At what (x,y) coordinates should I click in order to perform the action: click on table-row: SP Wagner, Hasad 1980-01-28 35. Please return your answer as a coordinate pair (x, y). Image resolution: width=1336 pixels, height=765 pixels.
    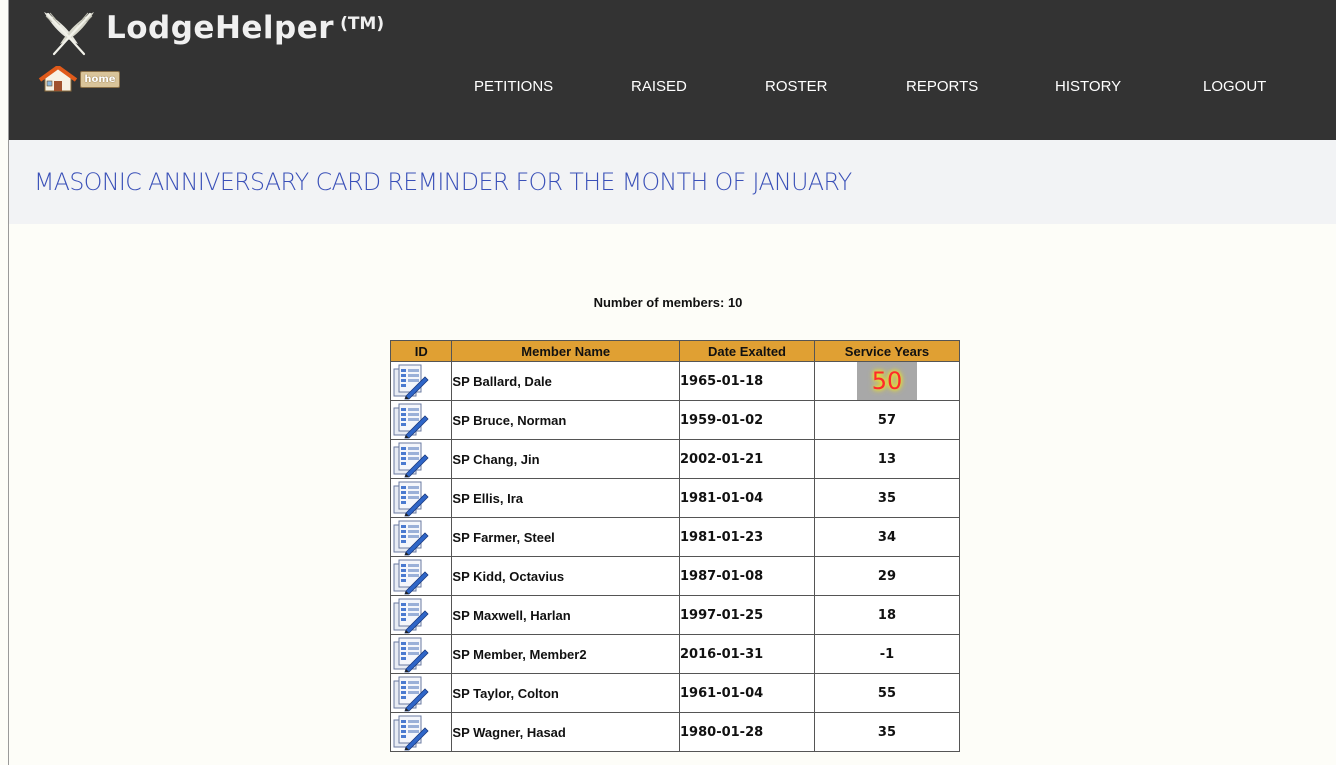
    Looking at the image, I should click on (675, 732).